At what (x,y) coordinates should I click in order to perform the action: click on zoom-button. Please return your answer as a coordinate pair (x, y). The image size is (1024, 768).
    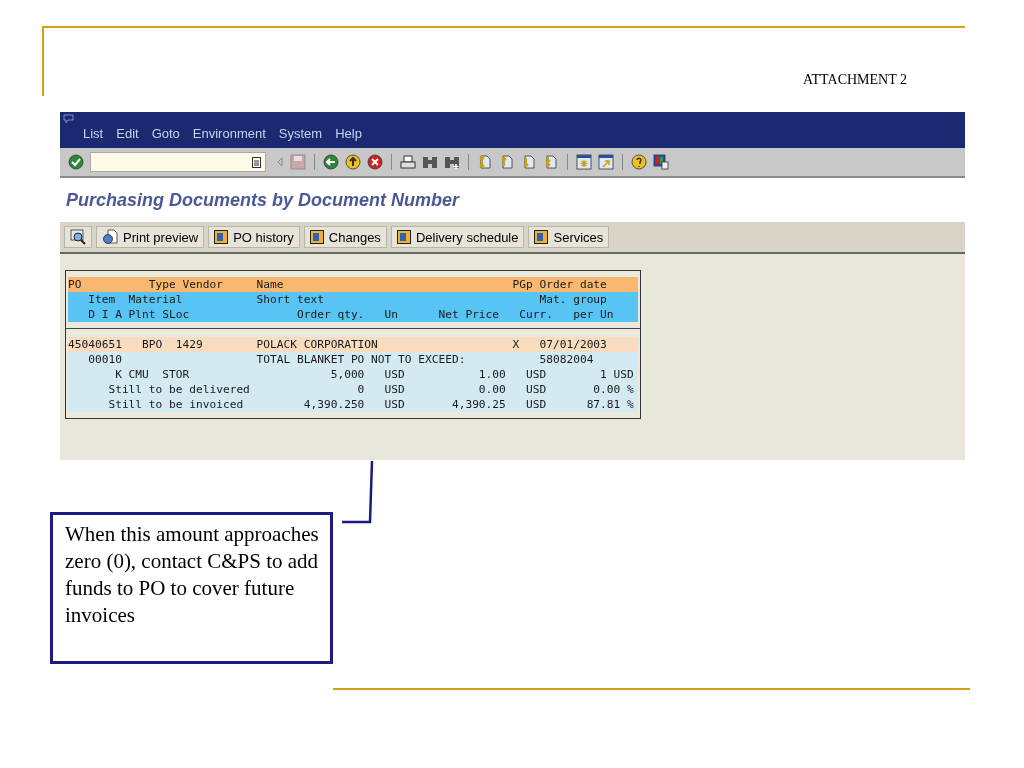
    Looking at the image, I should click on (78, 237).